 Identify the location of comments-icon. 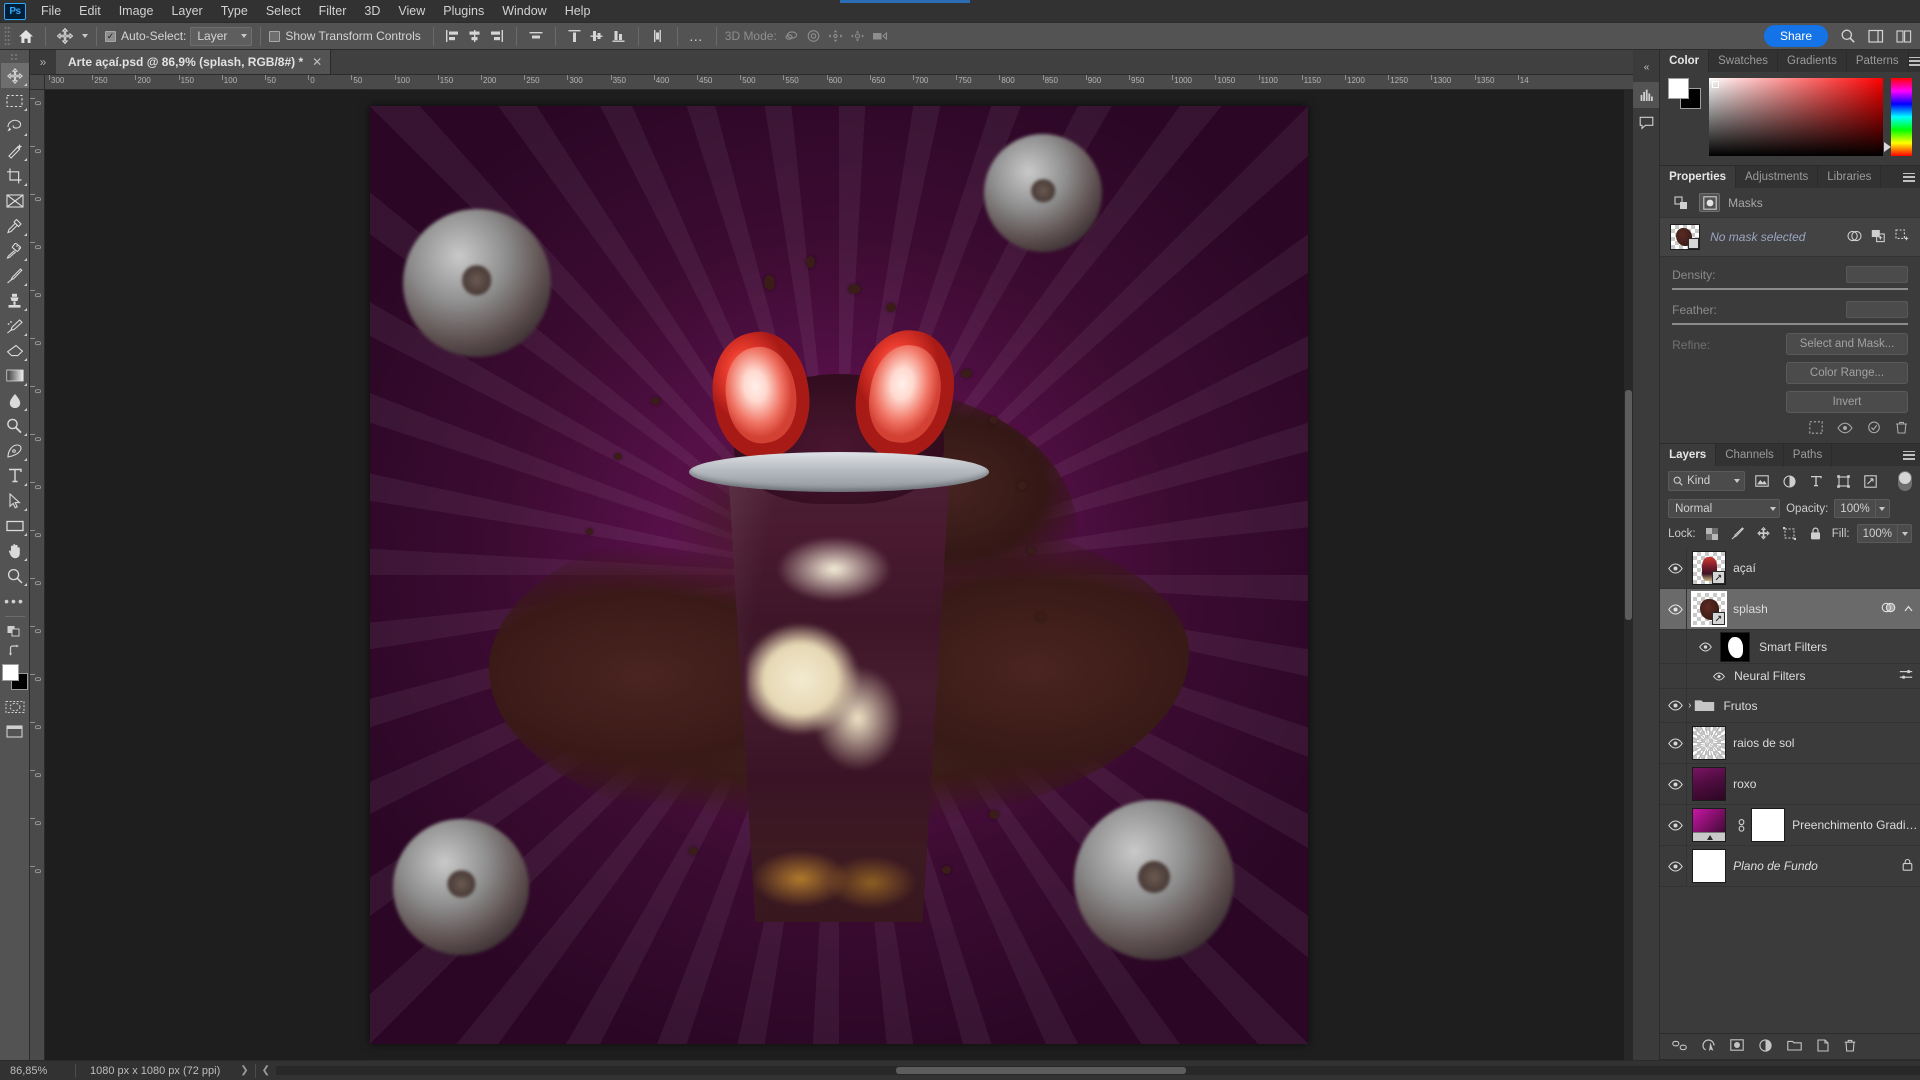
(1646, 123).